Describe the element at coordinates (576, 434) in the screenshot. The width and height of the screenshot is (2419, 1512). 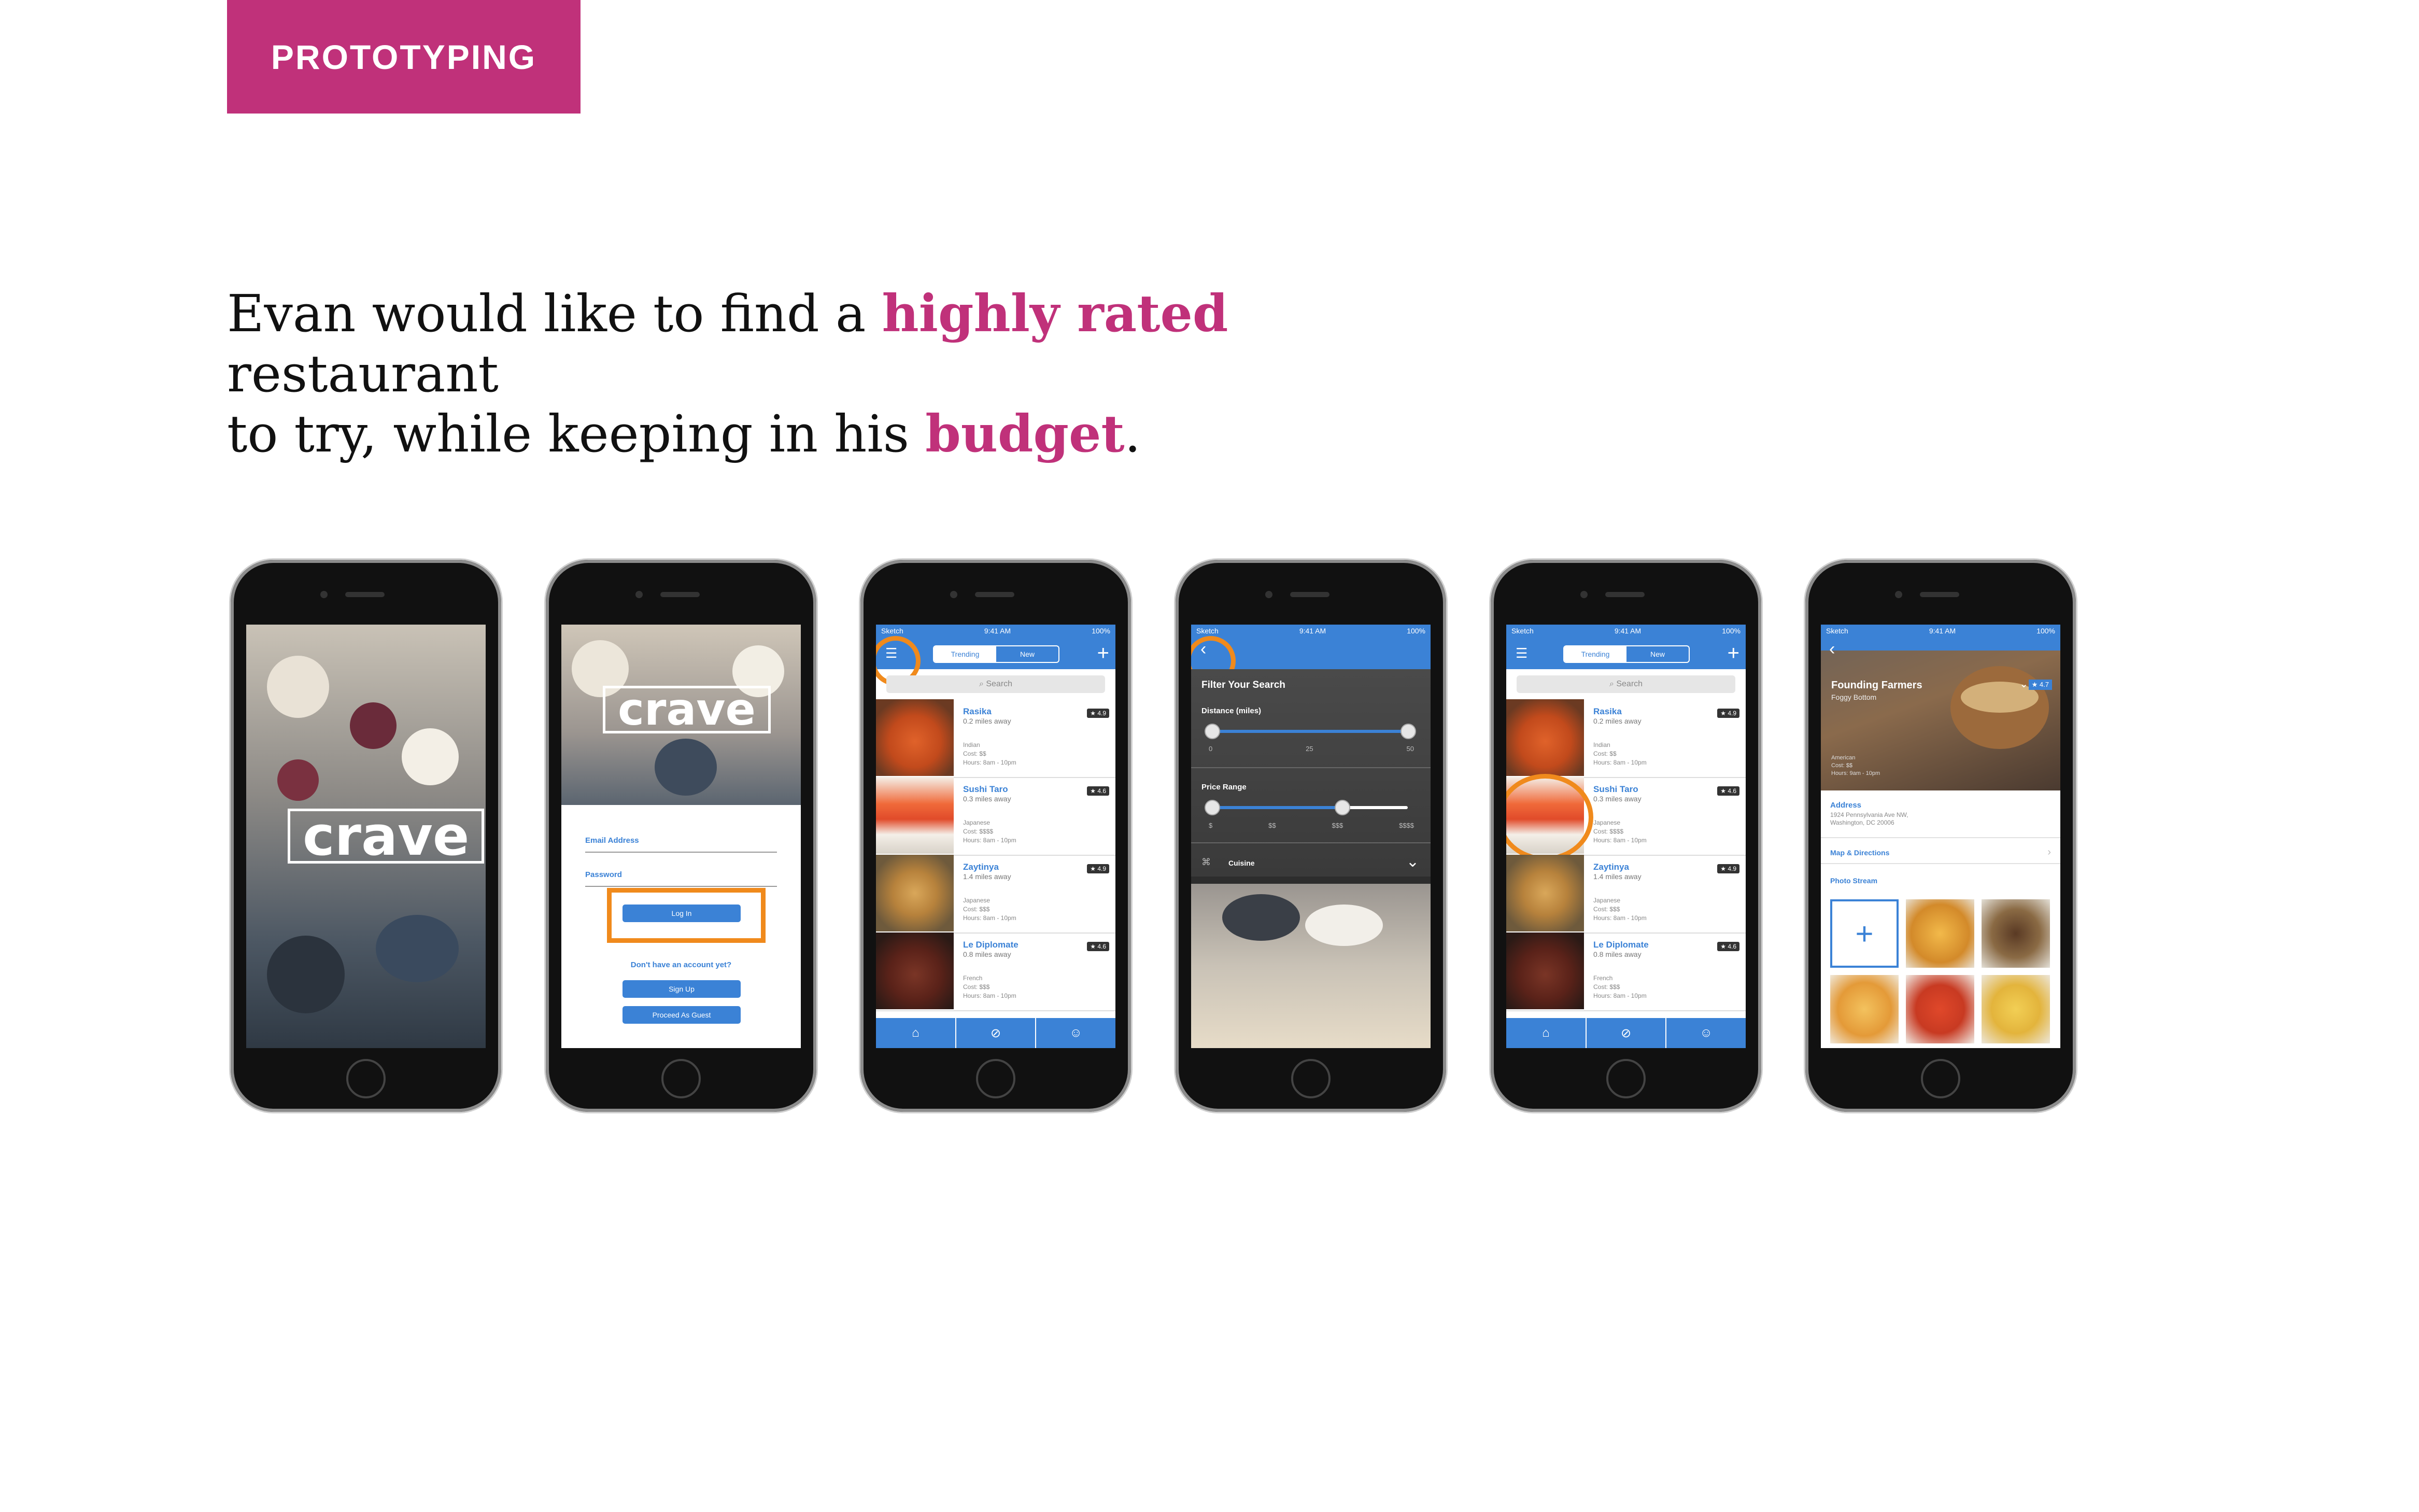
I see `headline-text: to try, while keeping in his` at that location.